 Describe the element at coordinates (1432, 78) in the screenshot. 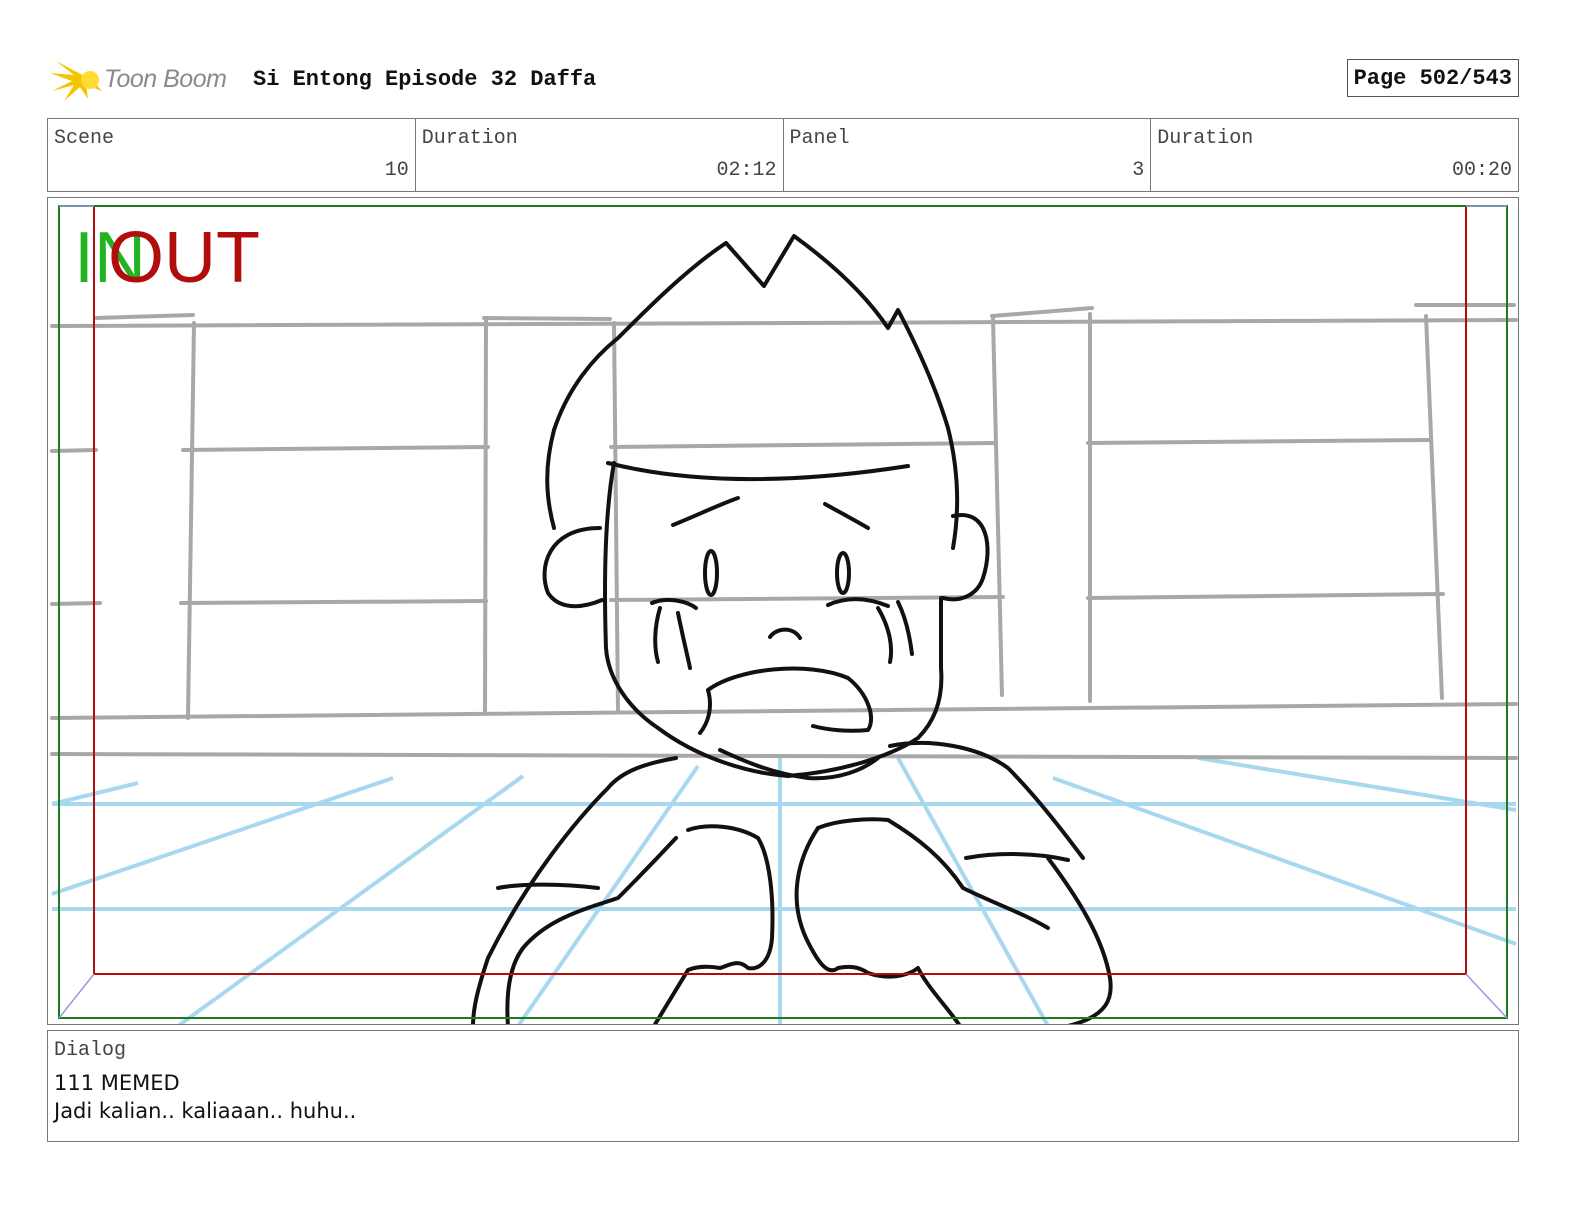

I see `page-number: Page 502/543` at that location.